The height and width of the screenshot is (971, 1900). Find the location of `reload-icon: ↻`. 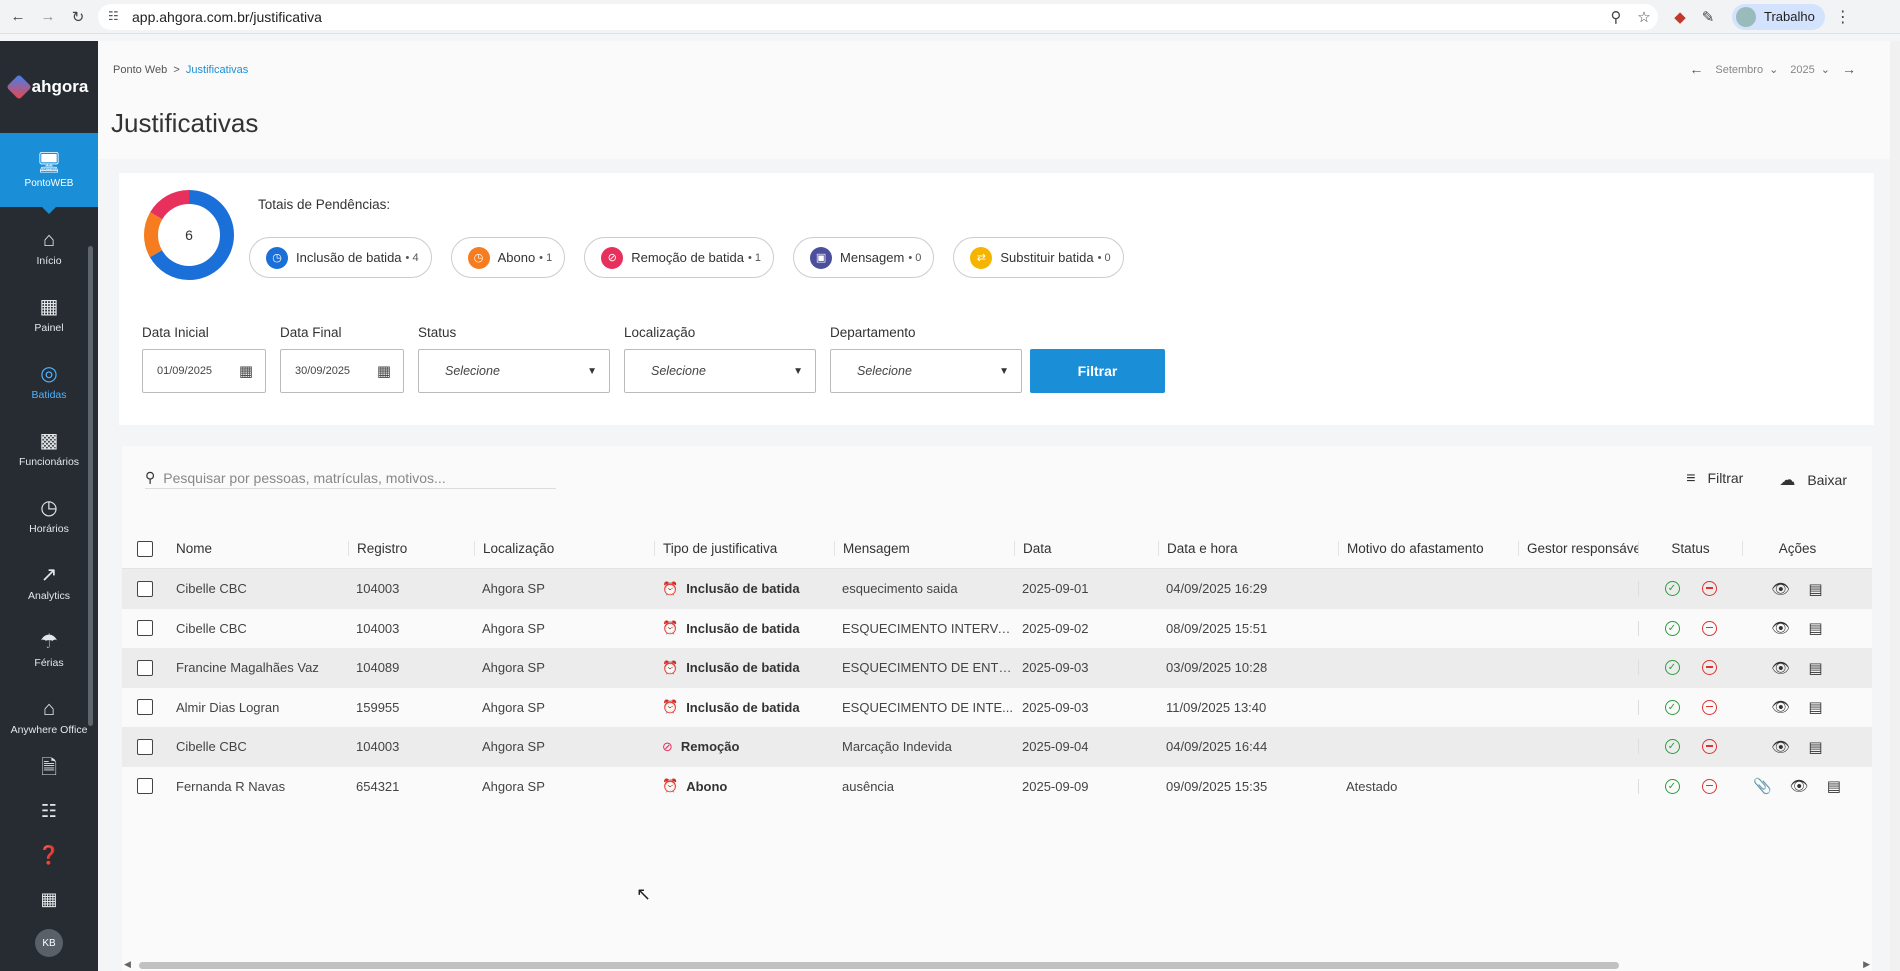

reload-icon: ↻ is located at coordinates (78, 17).